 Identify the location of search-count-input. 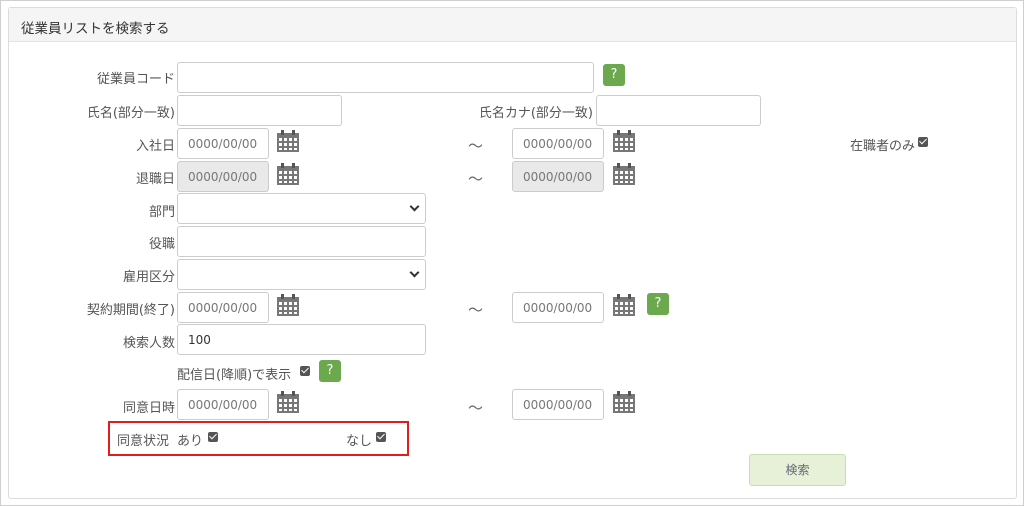
(301, 339).